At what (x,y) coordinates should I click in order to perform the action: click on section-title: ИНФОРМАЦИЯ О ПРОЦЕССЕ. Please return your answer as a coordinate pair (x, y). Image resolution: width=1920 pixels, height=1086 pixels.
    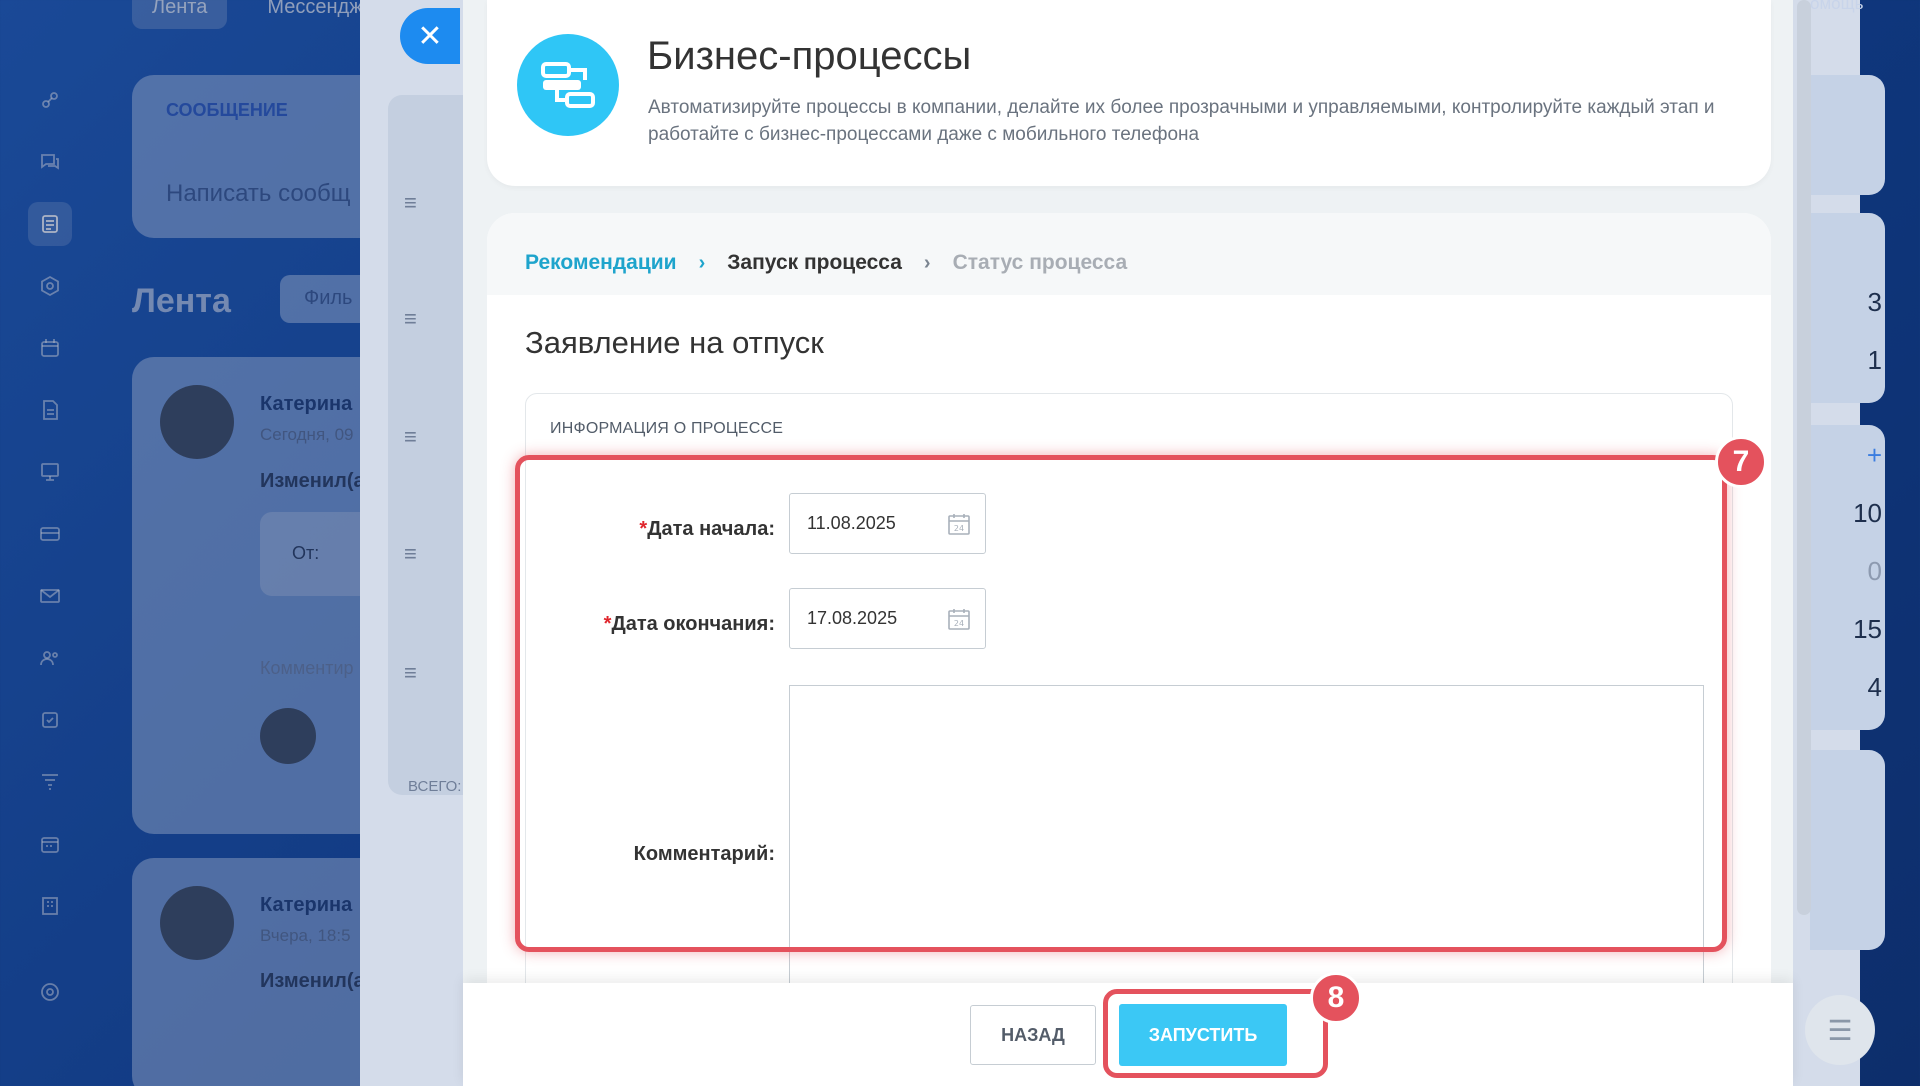
    Looking at the image, I should click on (667, 428).